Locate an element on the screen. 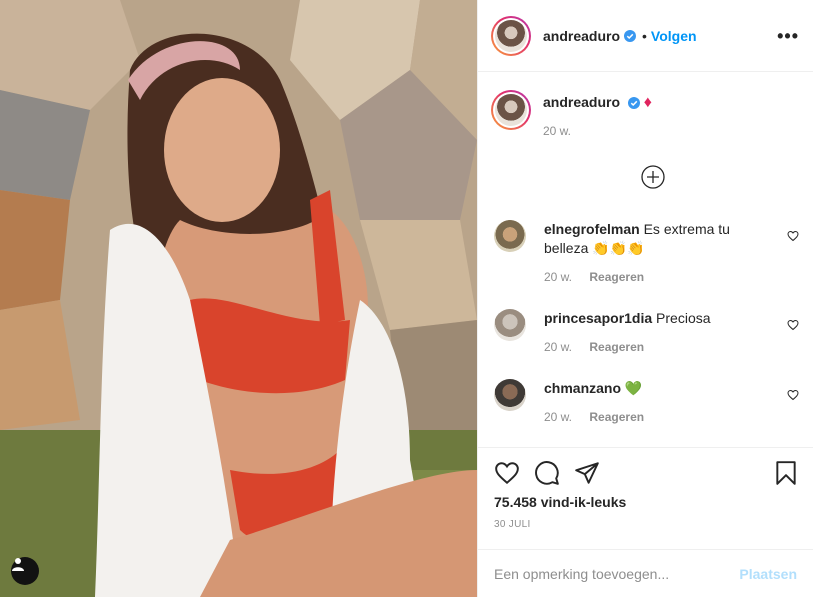  bookmark-icon is located at coordinates (786, 473).